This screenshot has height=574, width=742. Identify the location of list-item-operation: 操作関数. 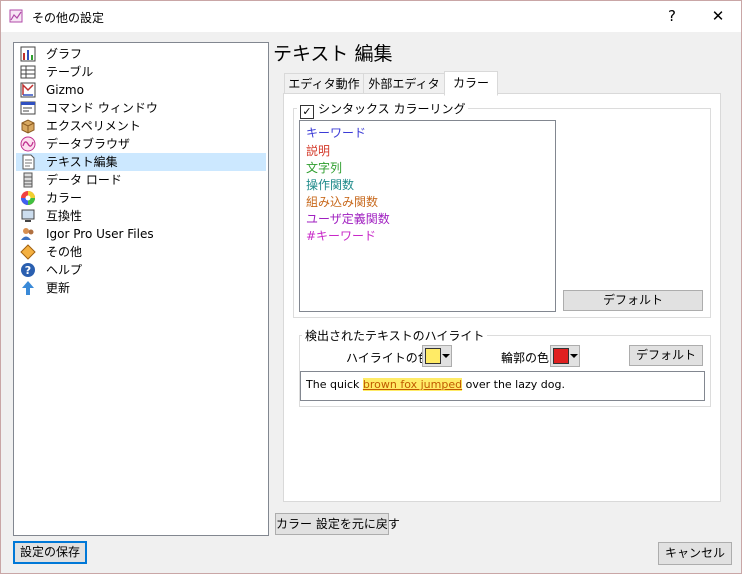
(330, 184).